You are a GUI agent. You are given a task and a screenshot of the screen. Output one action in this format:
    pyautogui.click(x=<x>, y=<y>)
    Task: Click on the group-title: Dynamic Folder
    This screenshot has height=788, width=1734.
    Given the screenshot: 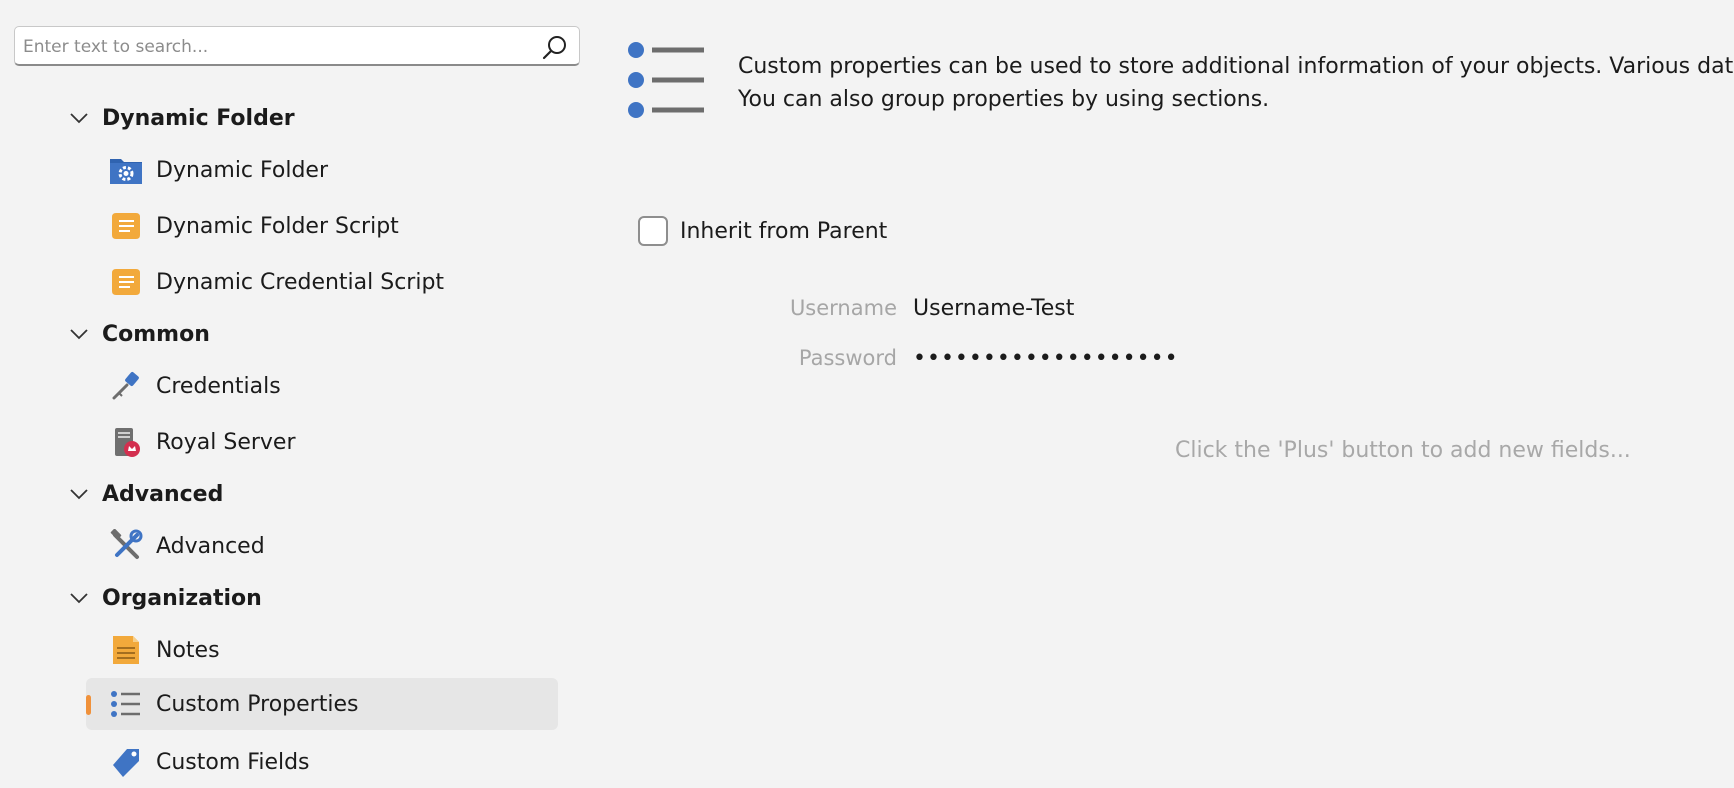 What is the action you would take?
    pyautogui.click(x=198, y=118)
    